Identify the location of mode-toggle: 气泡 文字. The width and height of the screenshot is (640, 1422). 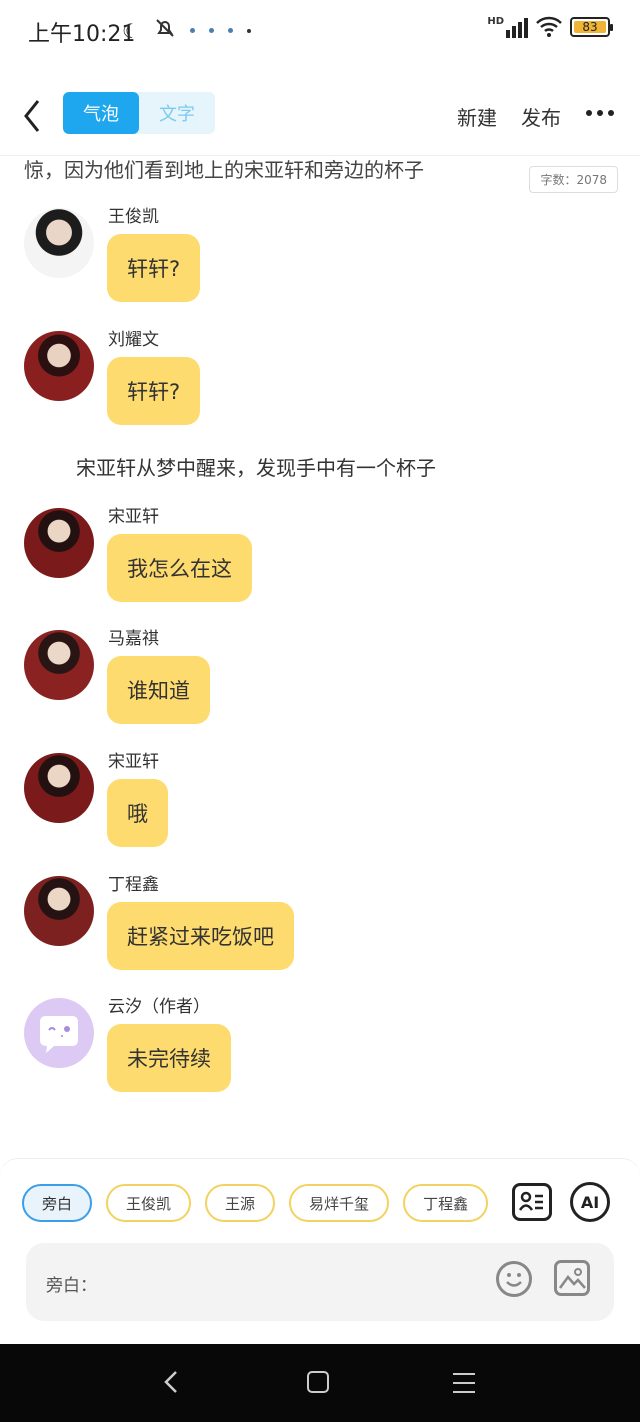
(139, 113).